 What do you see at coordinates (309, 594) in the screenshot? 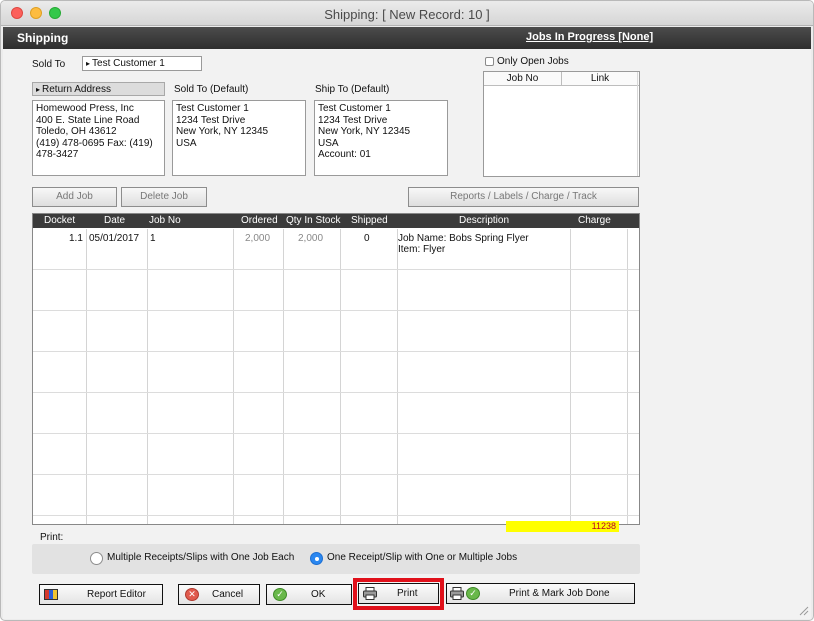
I see `ok-button: ✓ OK` at bounding box center [309, 594].